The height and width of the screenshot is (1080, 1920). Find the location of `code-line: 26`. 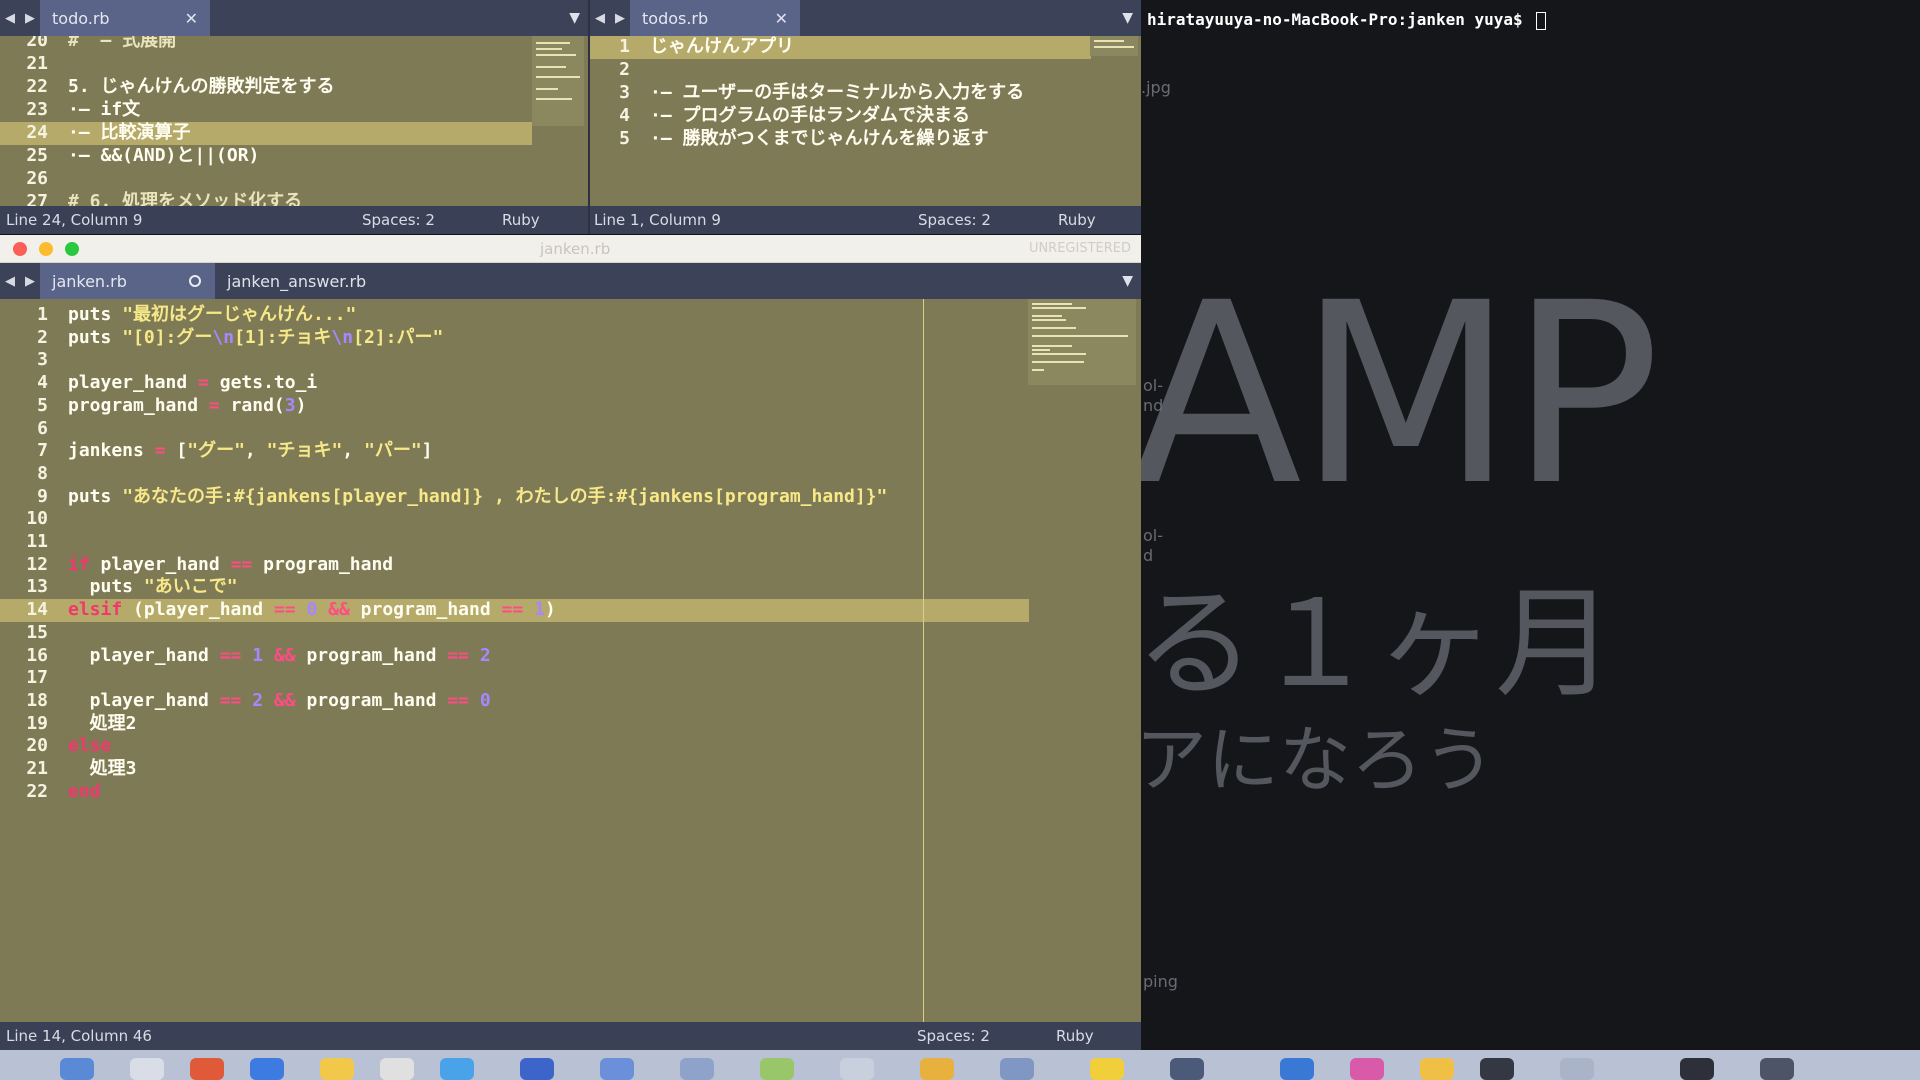

code-line: 26 is located at coordinates (37, 178).